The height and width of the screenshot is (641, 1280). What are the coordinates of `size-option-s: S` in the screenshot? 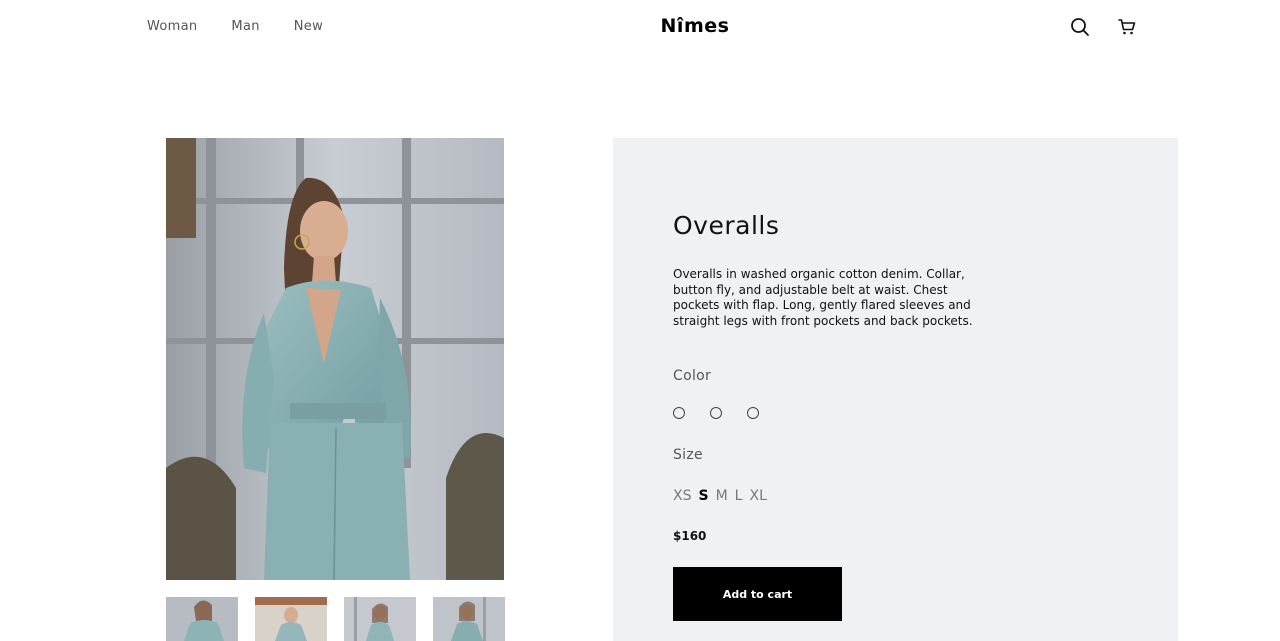 It's located at (703, 496).